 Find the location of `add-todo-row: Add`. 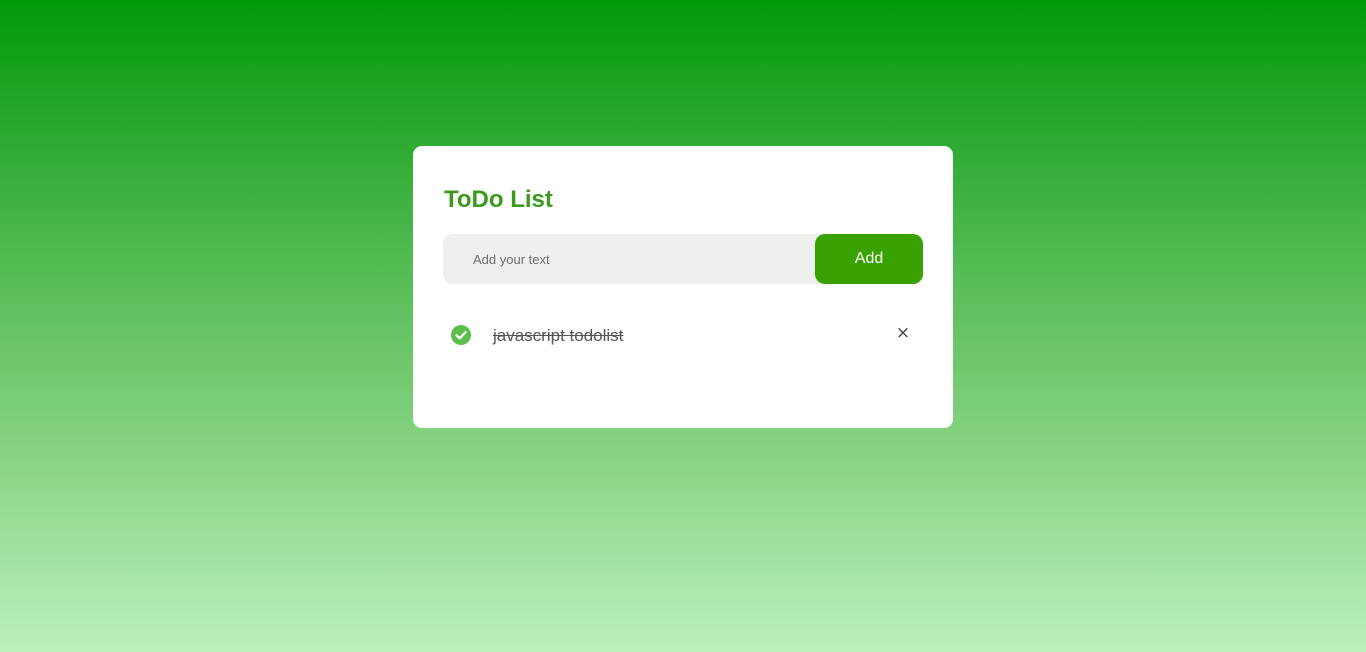

add-todo-row: Add is located at coordinates (683, 259).